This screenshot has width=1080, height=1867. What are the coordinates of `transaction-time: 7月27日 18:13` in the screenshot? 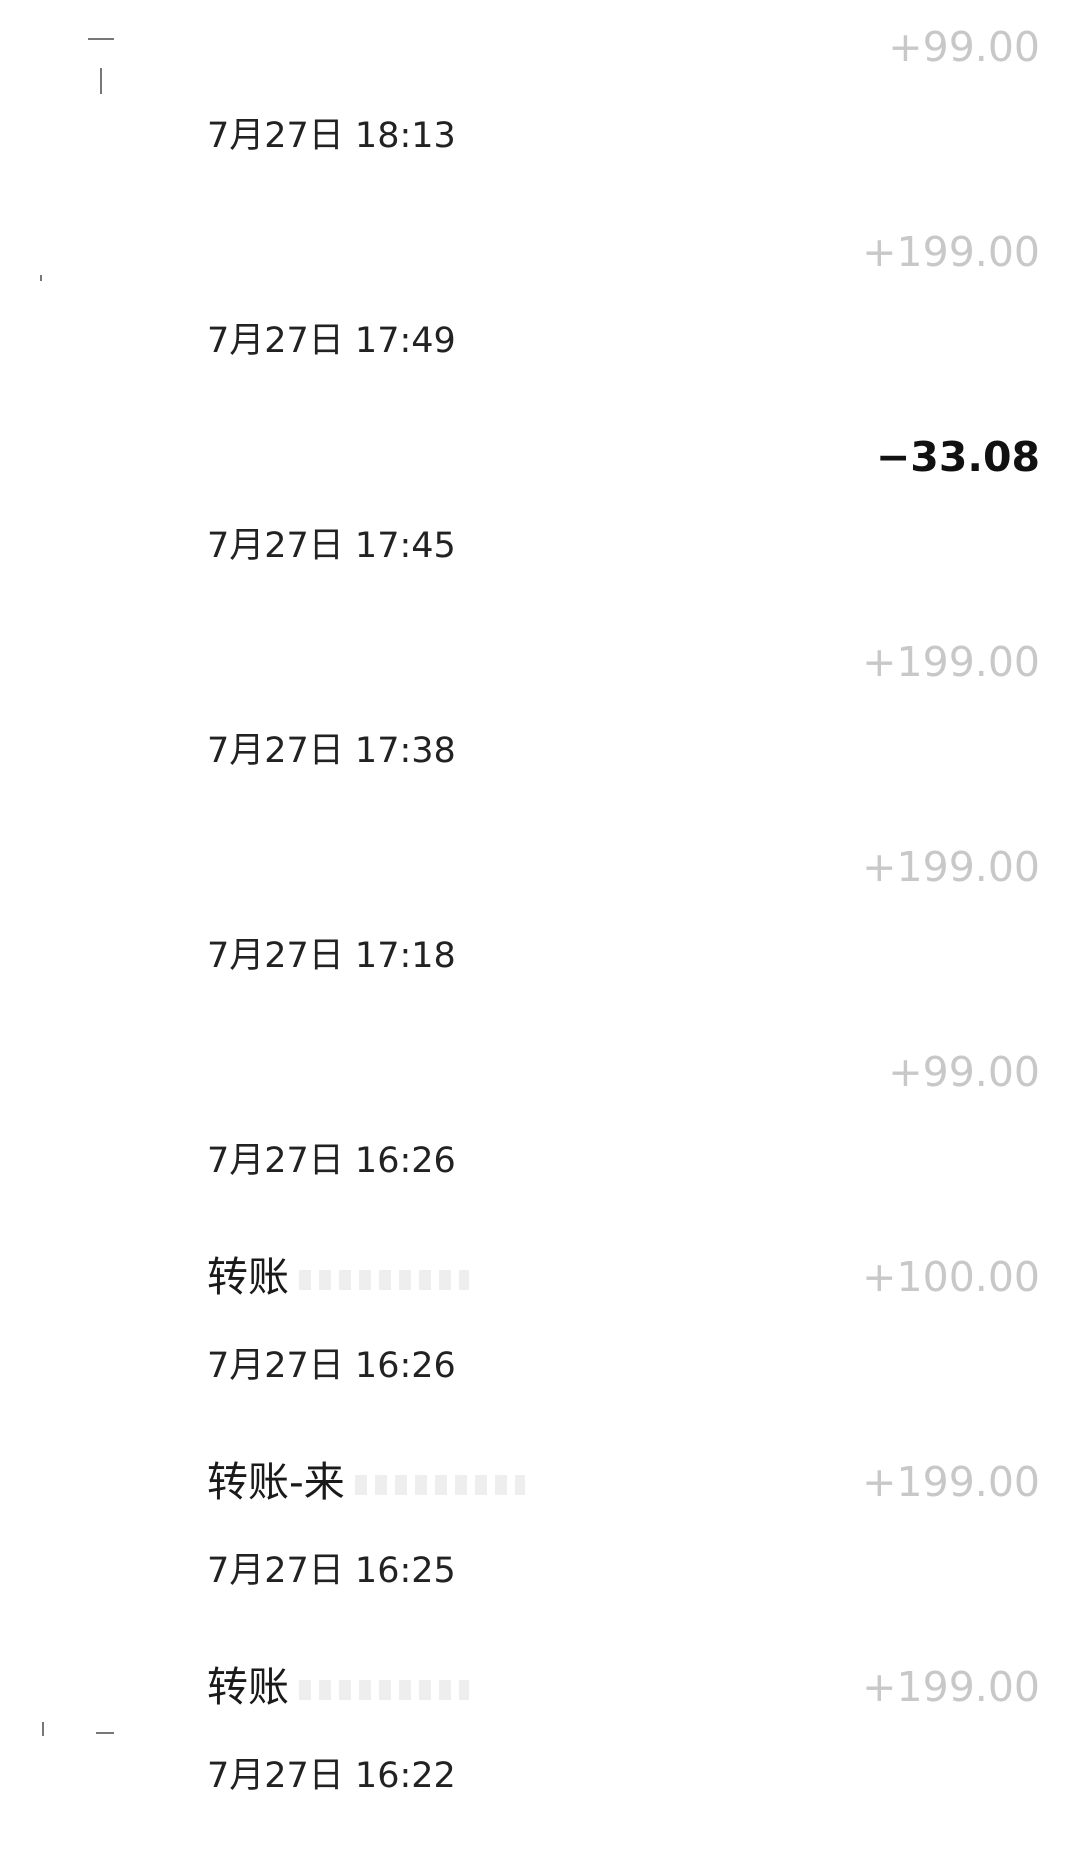 It's located at (331, 136).